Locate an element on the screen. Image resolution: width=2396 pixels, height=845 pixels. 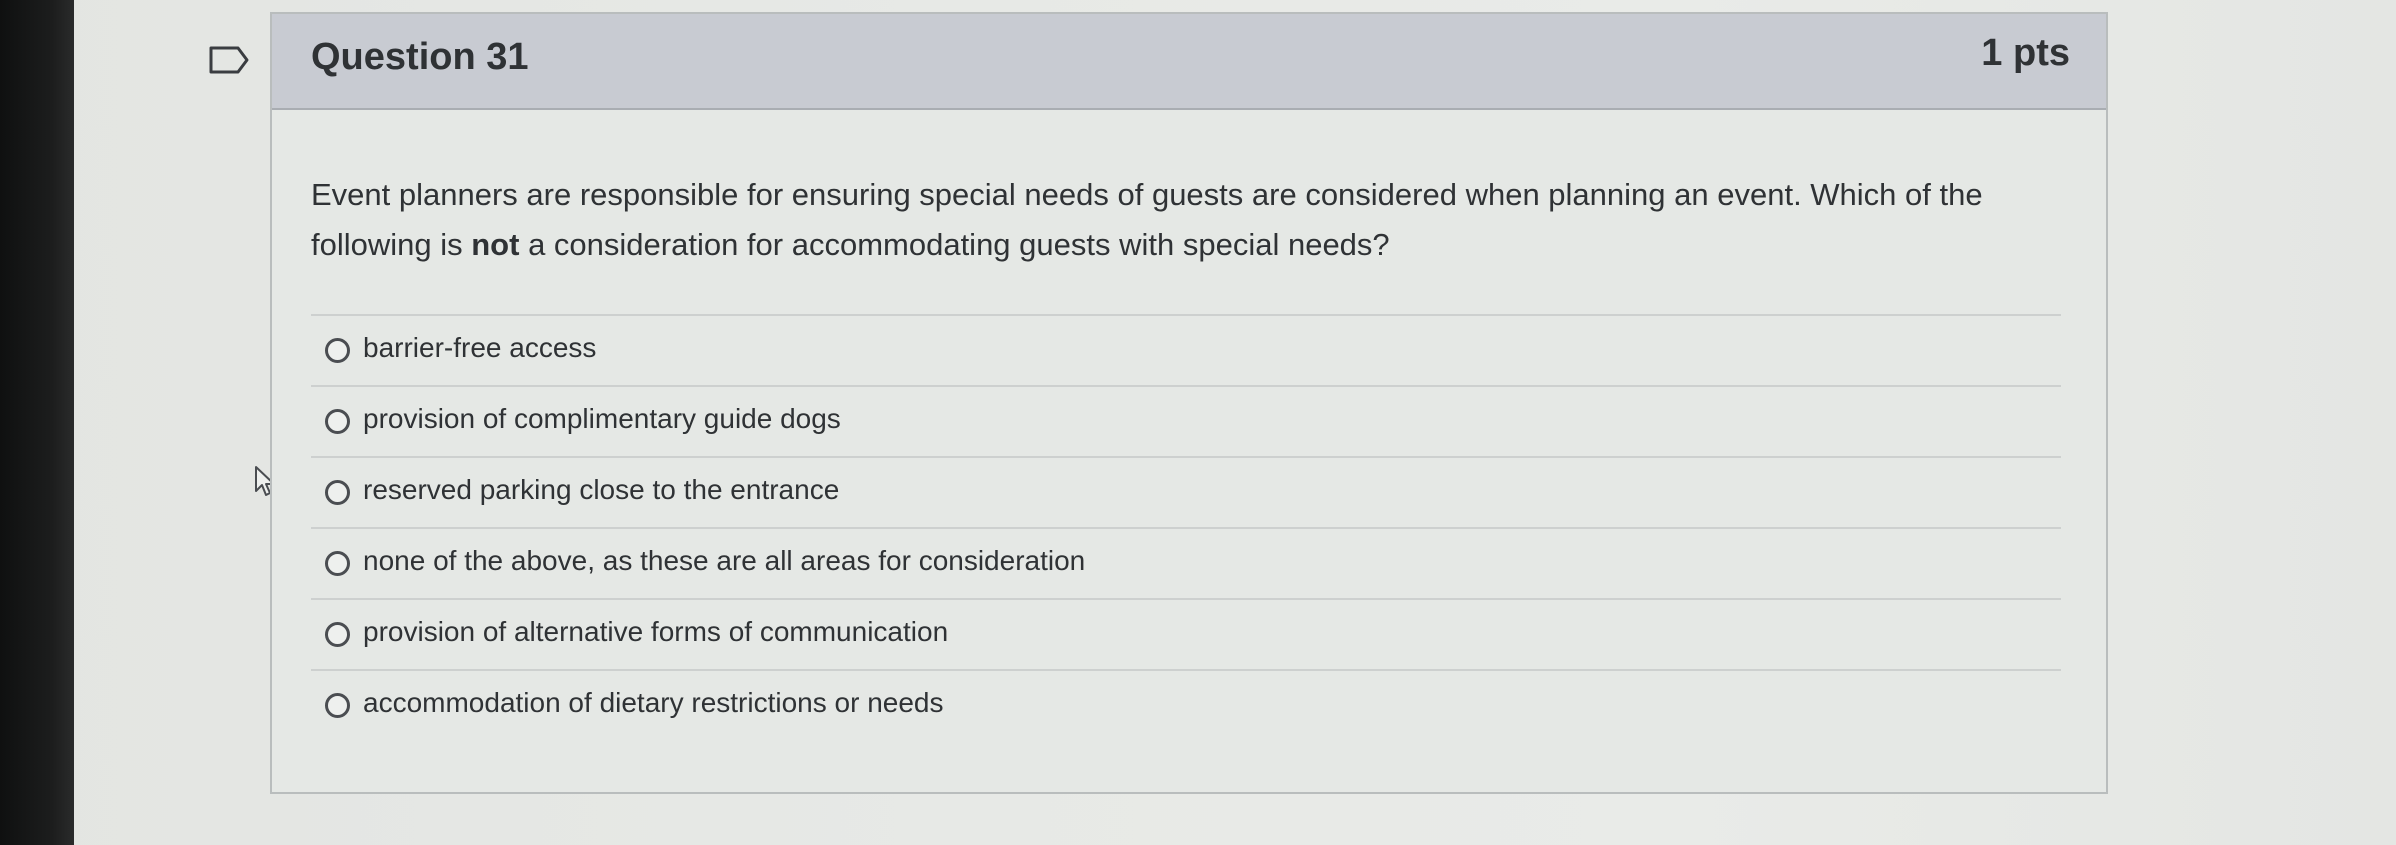
question-points: 1 pts is located at coordinates (2025, 53).